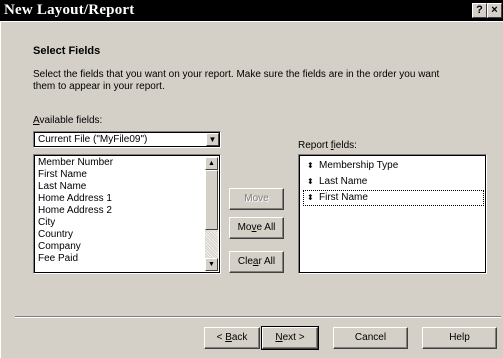 The image size is (503, 358). I want to click on separator, so click(258, 317).